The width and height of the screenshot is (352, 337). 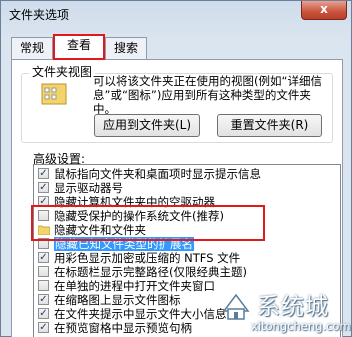 What do you see at coordinates (324, 10) in the screenshot?
I see `close-button: x` at bounding box center [324, 10].